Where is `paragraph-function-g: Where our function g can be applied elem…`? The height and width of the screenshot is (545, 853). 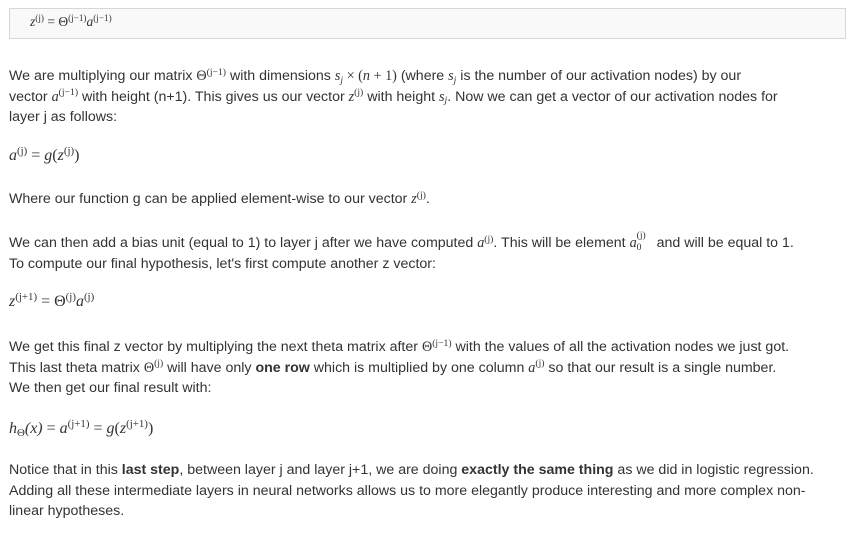 paragraph-function-g: Where our function g can be applied elem… is located at coordinates (219, 198).